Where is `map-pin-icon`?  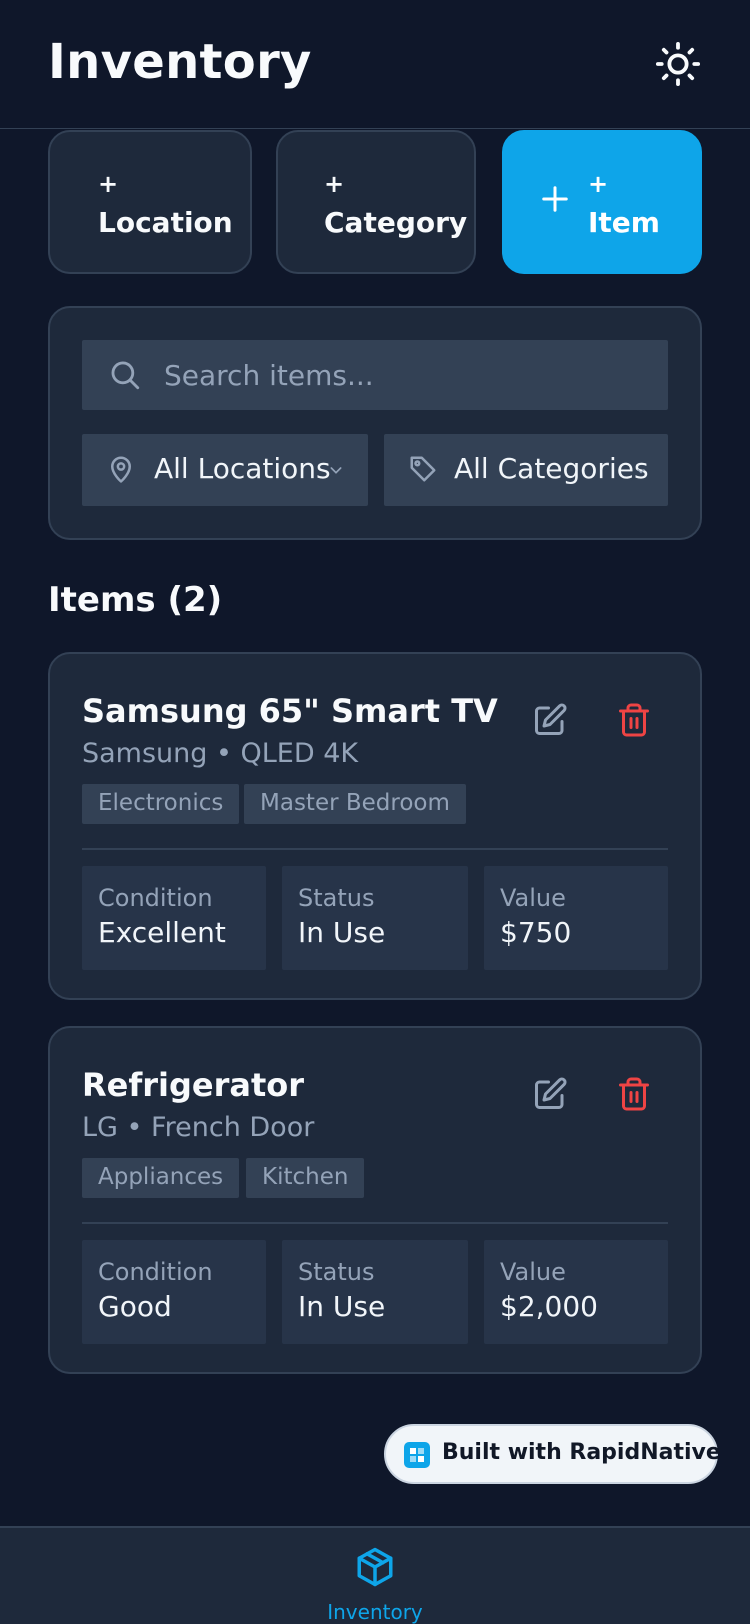
map-pin-icon is located at coordinates (121, 469).